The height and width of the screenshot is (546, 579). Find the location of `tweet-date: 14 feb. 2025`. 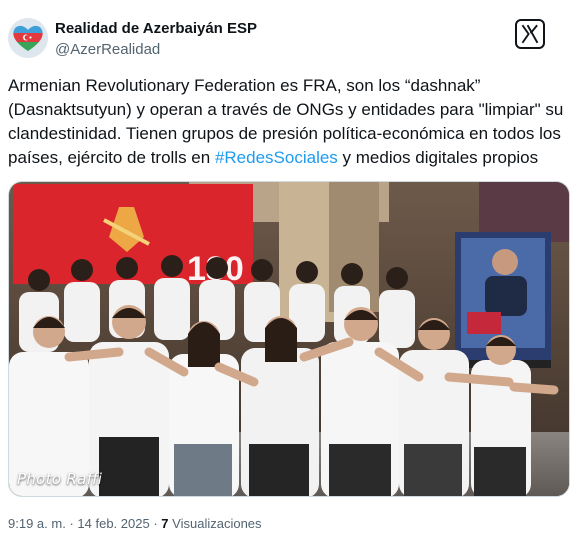

tweet-date: 14 feb. 2025 is located at coordinates (113, 523).